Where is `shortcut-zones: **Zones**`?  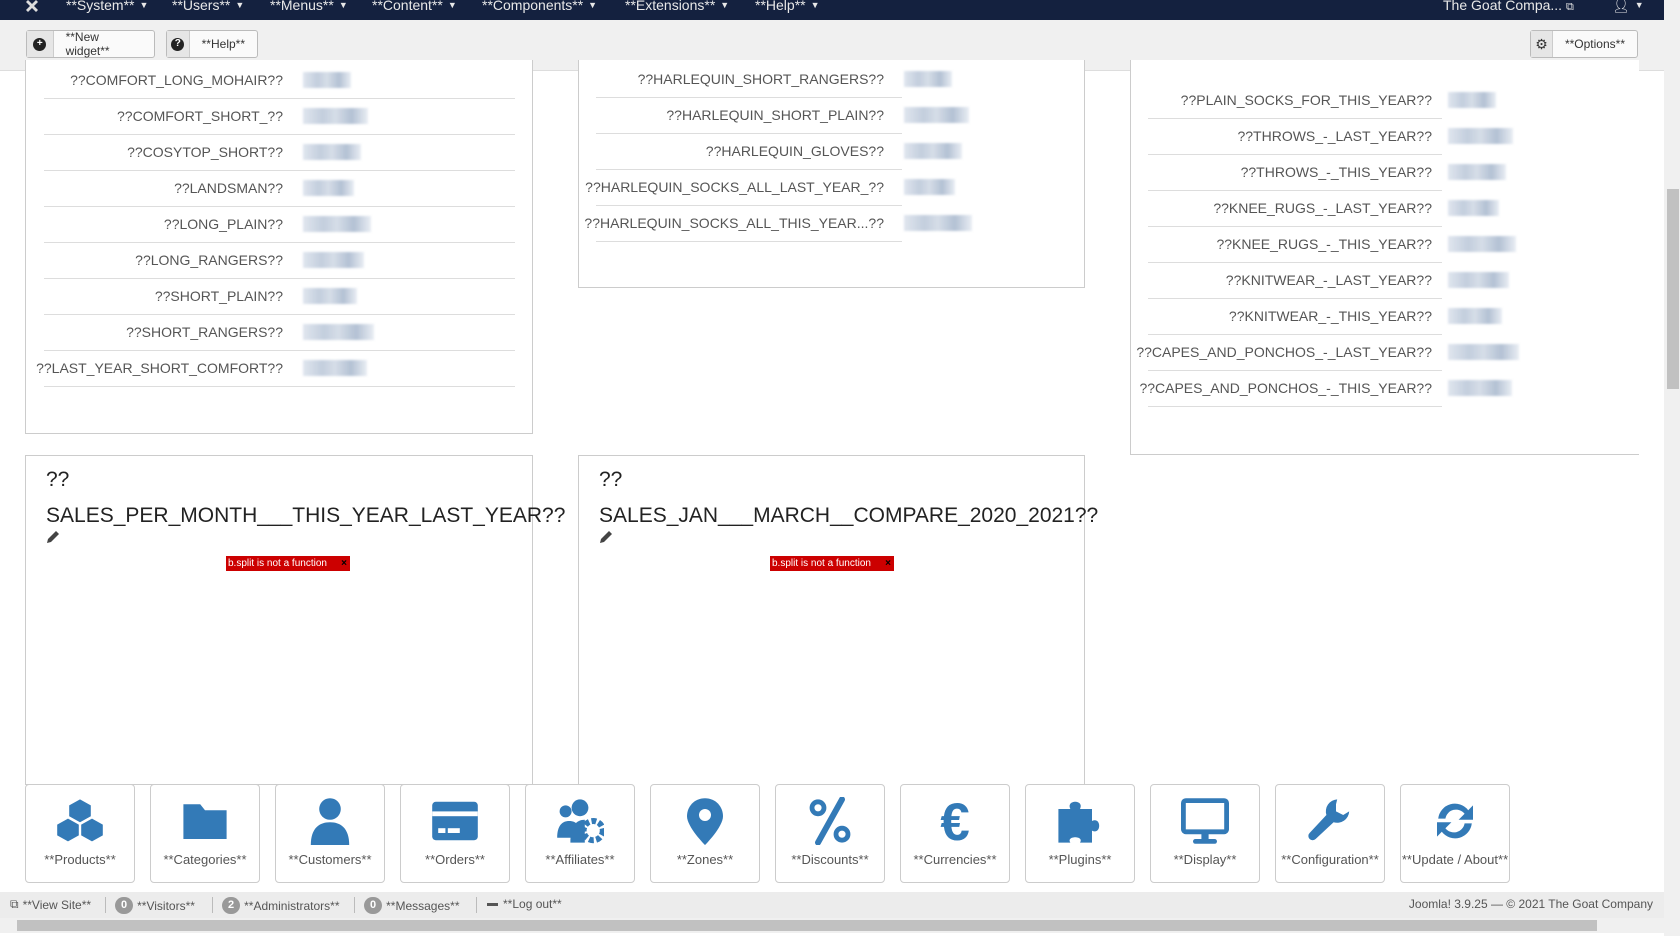
shortcut-zones: **Zones** is located at coordinates (705, 833).